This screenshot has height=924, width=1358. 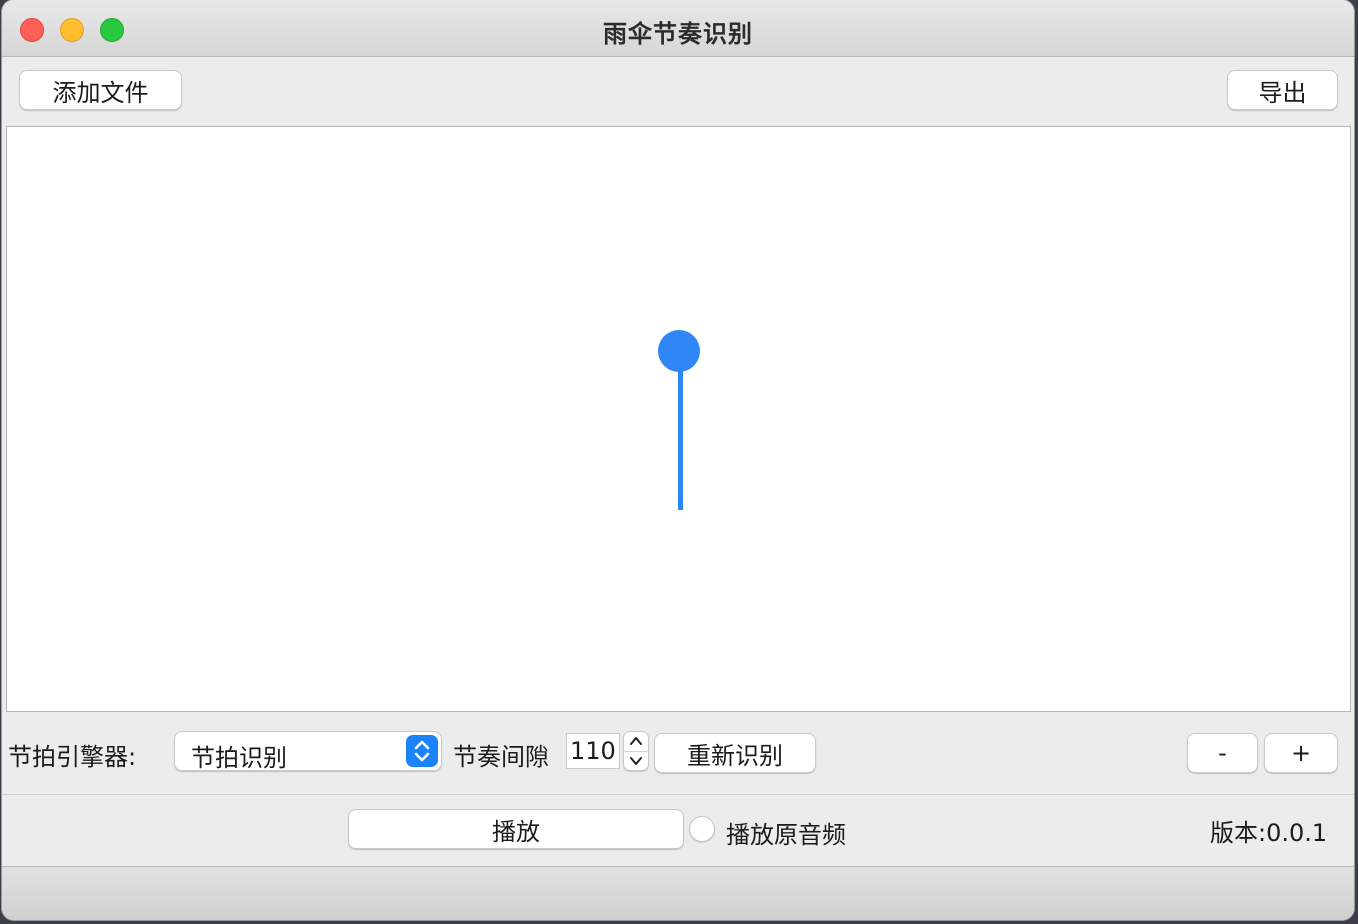 What do you see at coordinates (786, 832) in the screenshot?
I see `play-original-label: 播放原音频` at bounding box center [786, 832].